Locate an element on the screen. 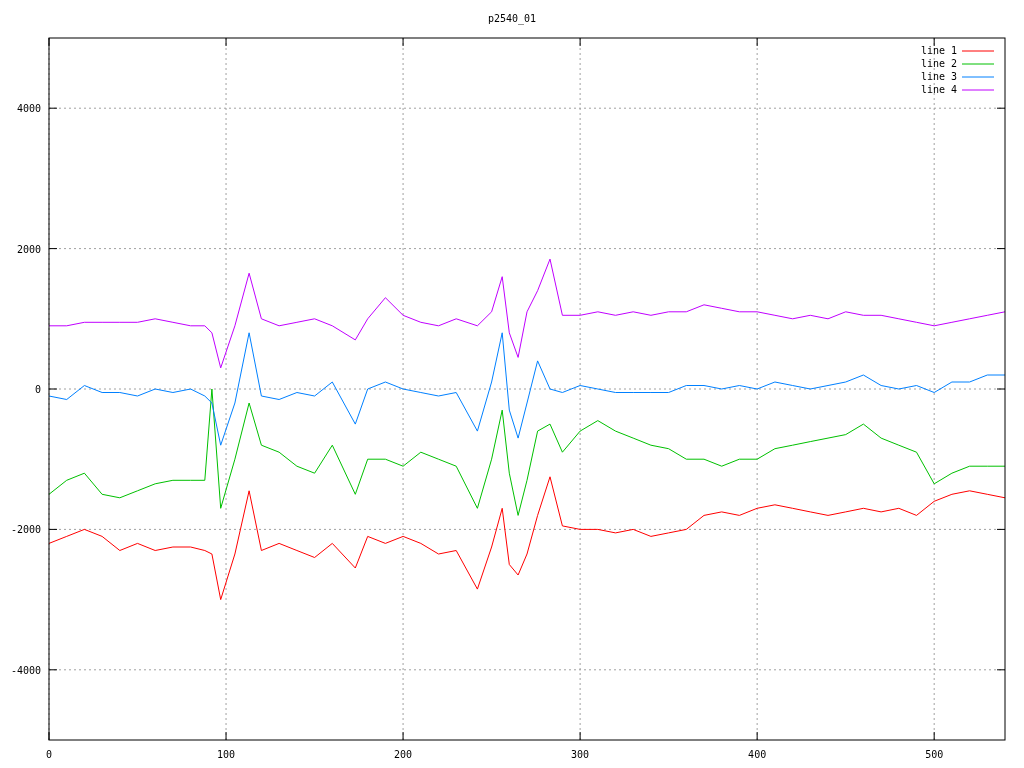 This screenshot has height=768, width=1024. x-tick-label: 300 is located at coordinates (580, 754).